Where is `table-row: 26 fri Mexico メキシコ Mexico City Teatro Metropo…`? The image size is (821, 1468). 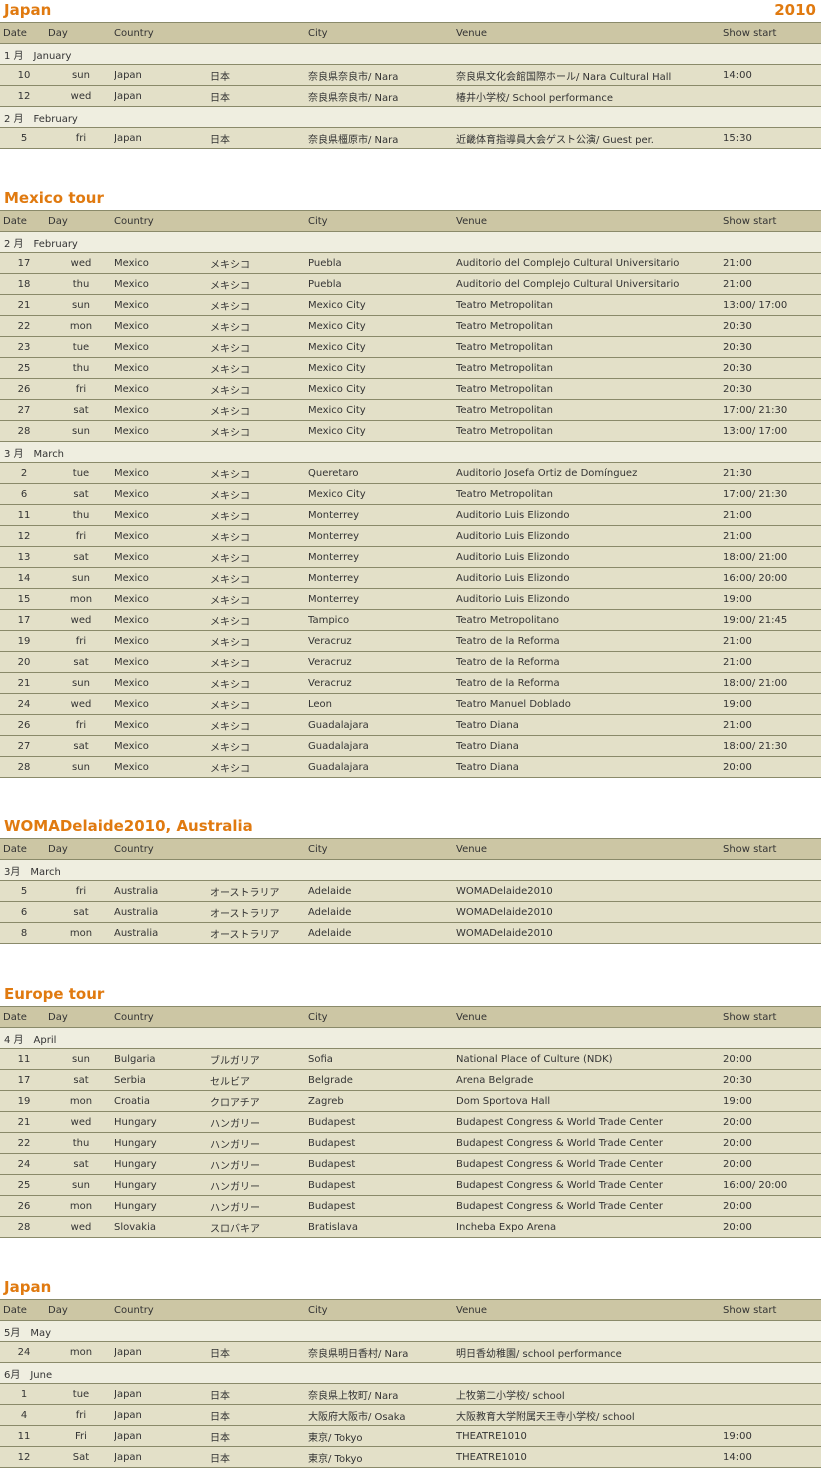
table-row: 26 fri Mexico メキシコ Mexico City Teatro Metropo… is located at coordinates (410, 389).